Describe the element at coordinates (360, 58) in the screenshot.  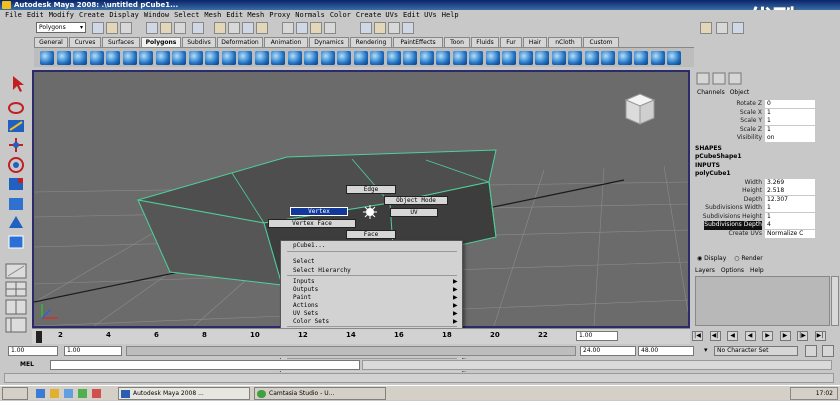
I see `split-polygon-icon` at that location.